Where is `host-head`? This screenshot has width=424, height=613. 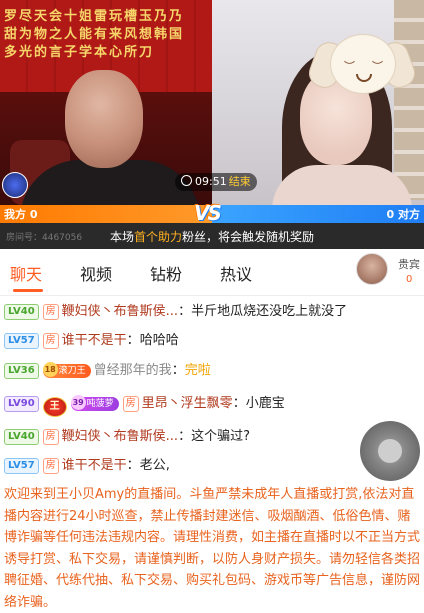 host-head is located at coordinates (104, 119).